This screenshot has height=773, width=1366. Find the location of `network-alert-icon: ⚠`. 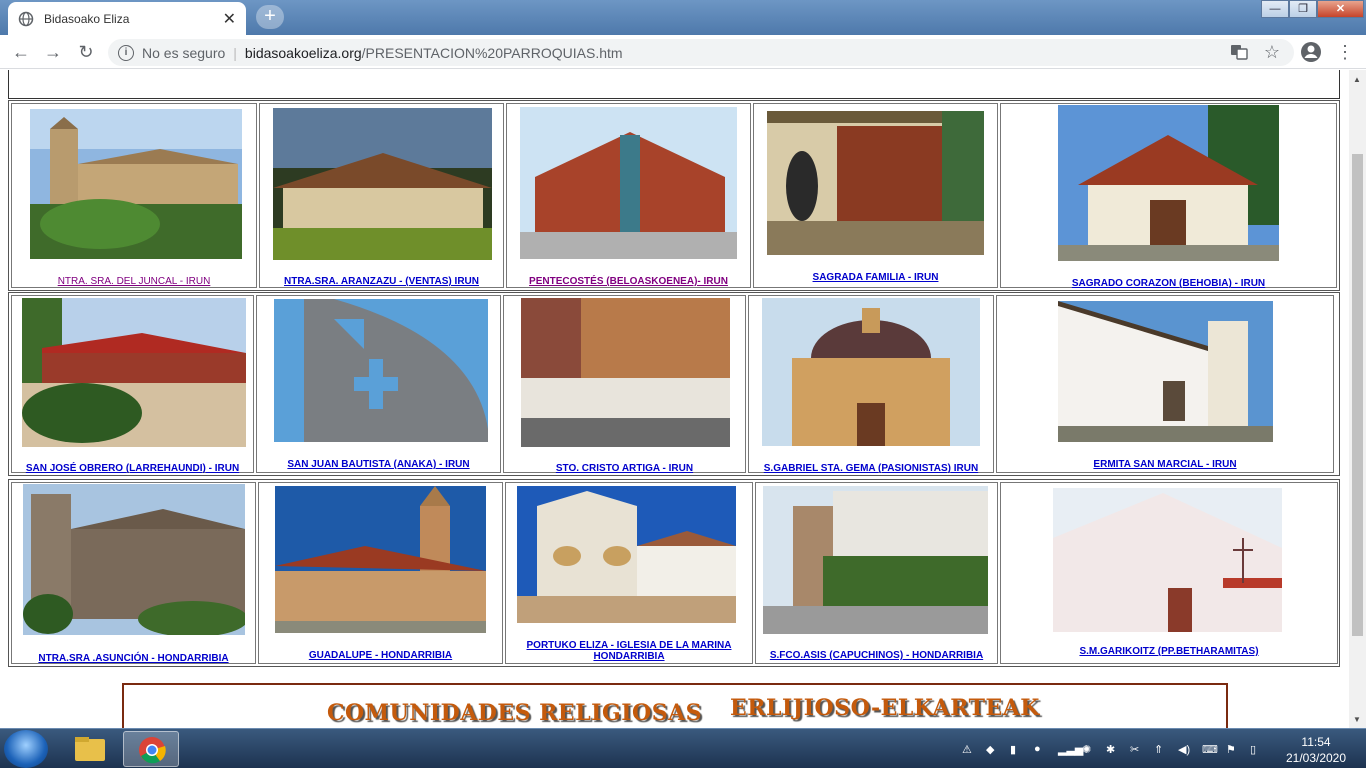

network-alert-icon: ⚠ is located at coordinates (967, 749).